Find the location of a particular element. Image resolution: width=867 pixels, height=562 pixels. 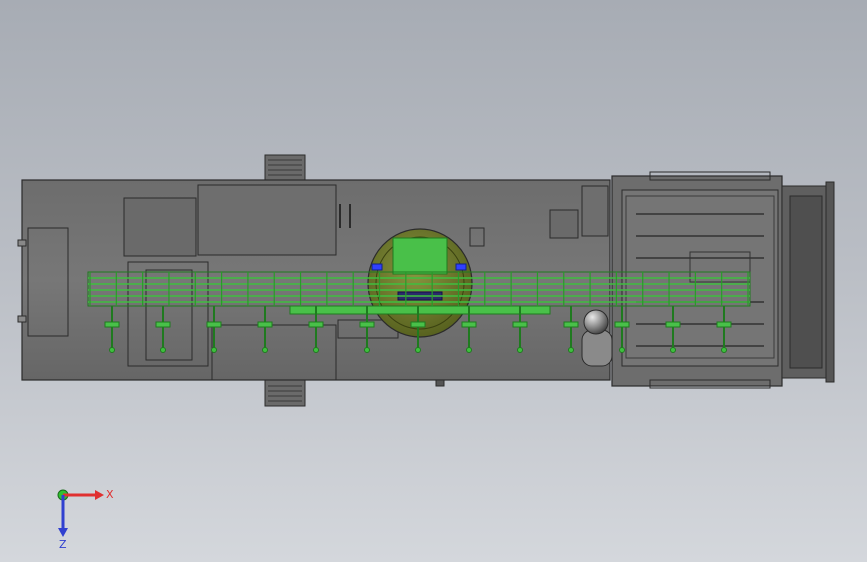

z-axis-arrow-icon is located at coordinates (63, 516).